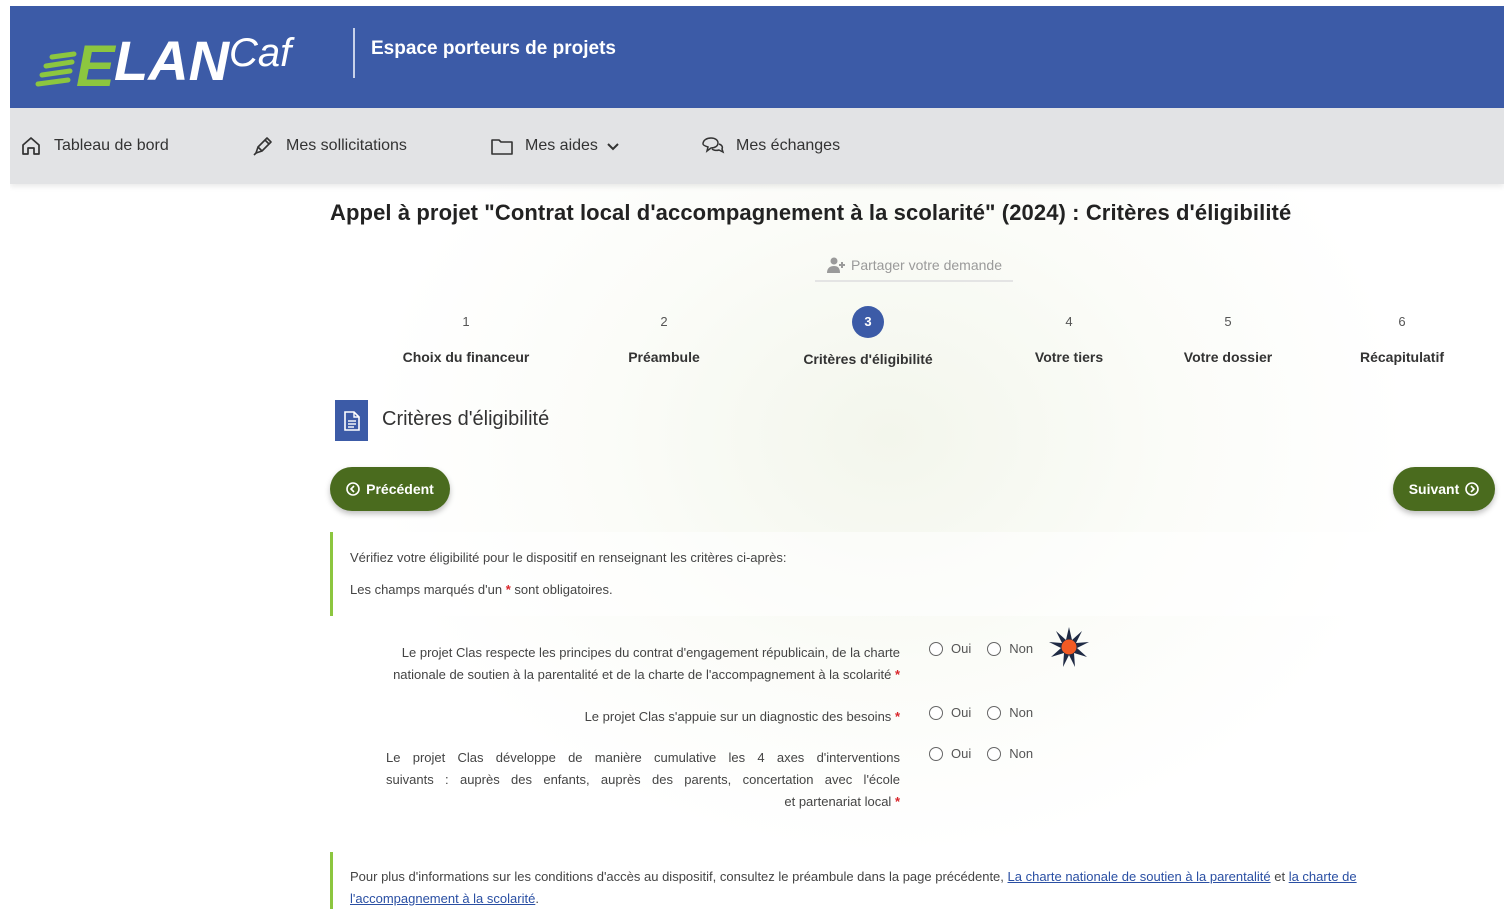  I want to click on question-2-radios: Oui Non, so click(989, 712).